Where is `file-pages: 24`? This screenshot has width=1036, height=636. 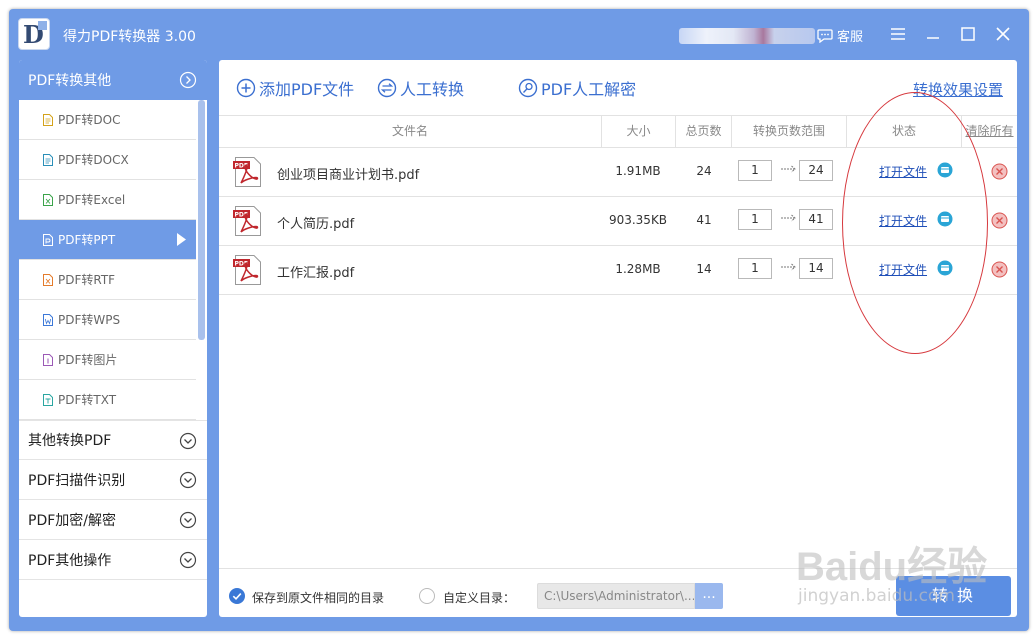 file-pages: 24 is located at coordinates (704, 171).